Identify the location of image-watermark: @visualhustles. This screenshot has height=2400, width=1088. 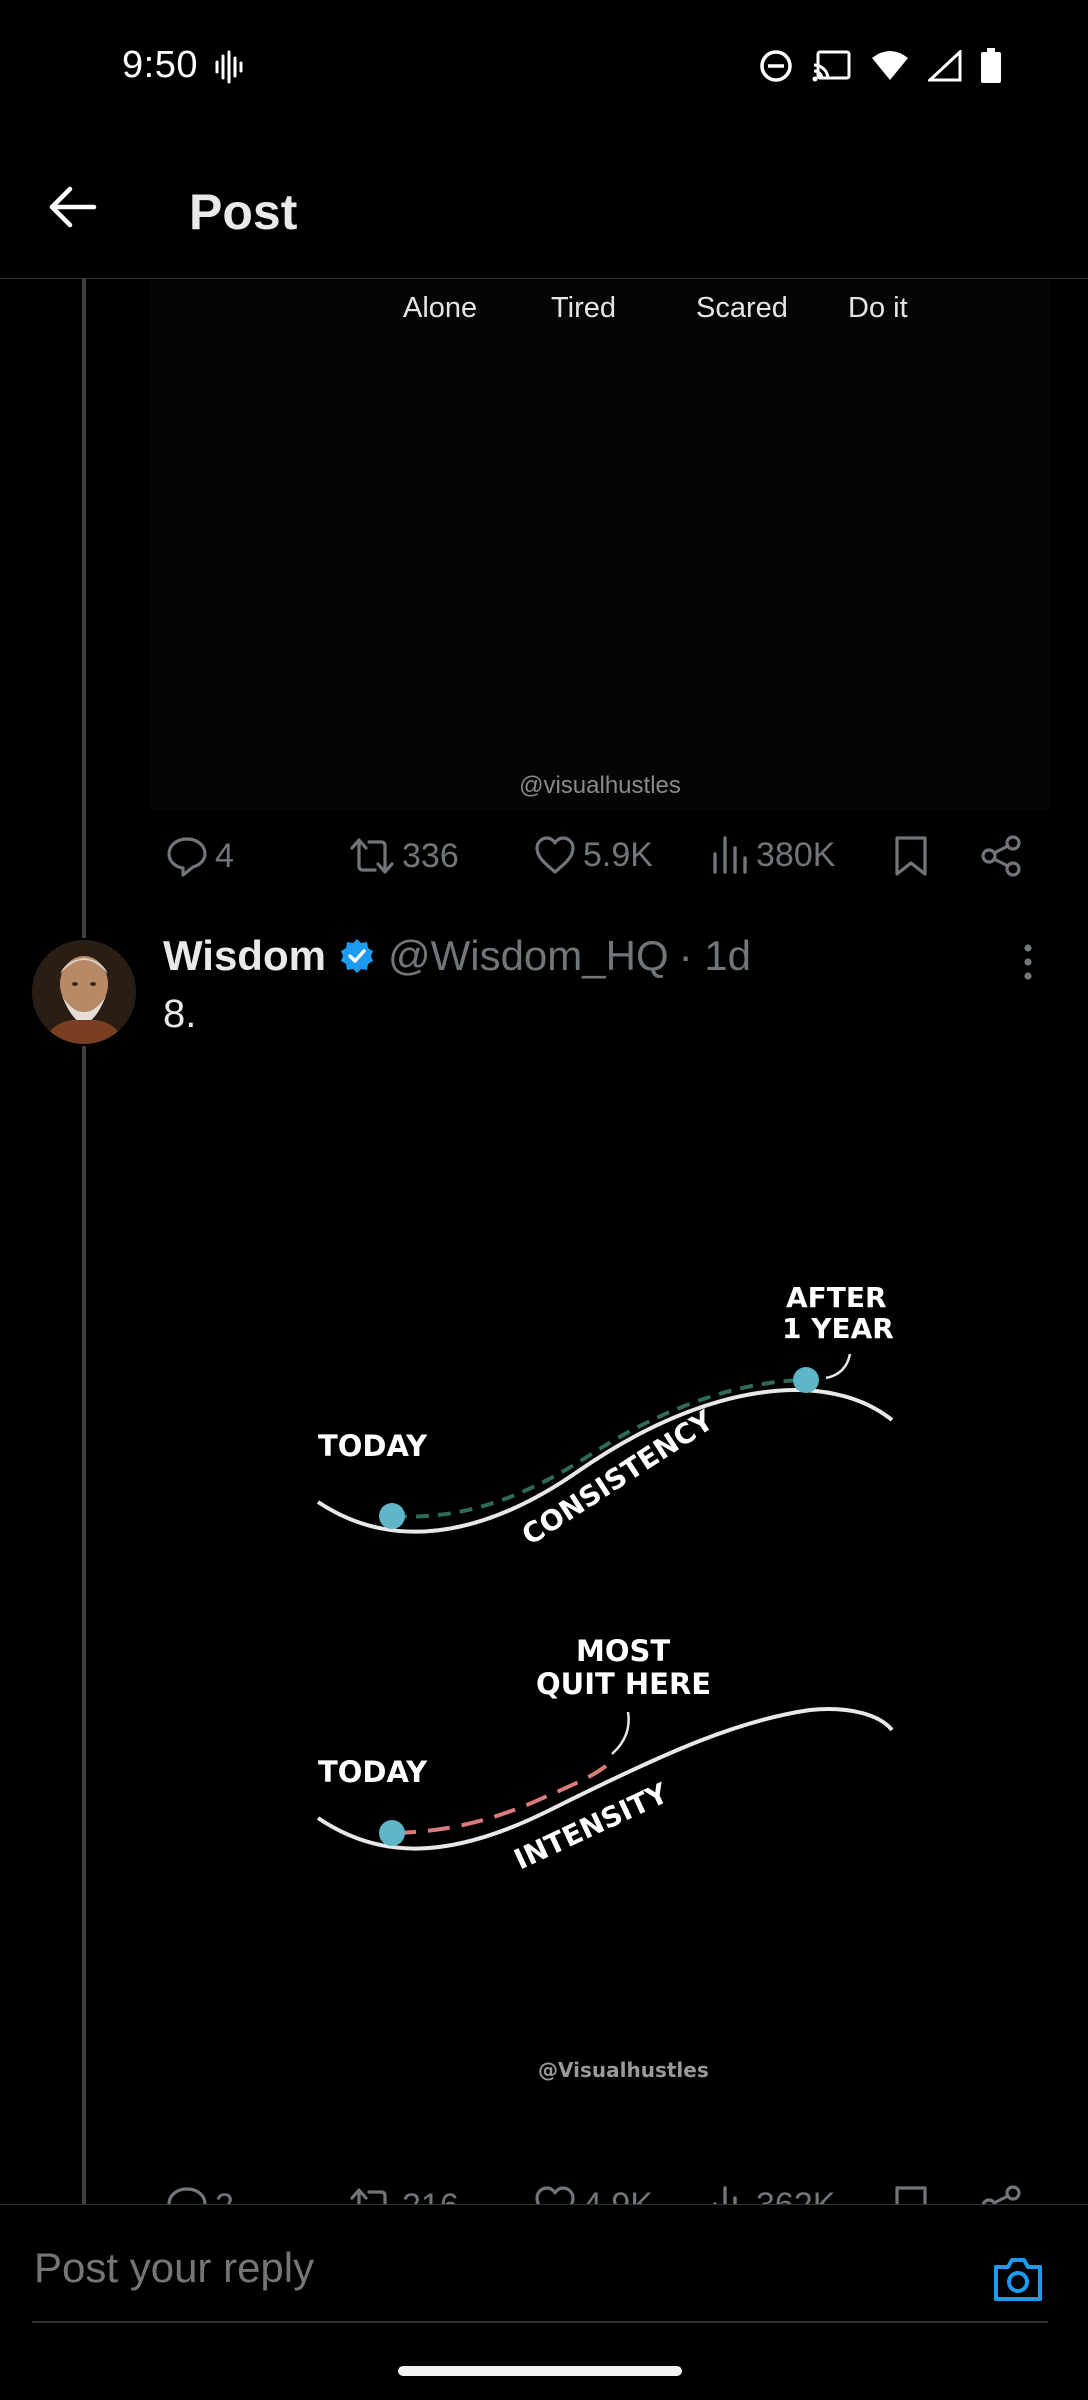
(600, 785).